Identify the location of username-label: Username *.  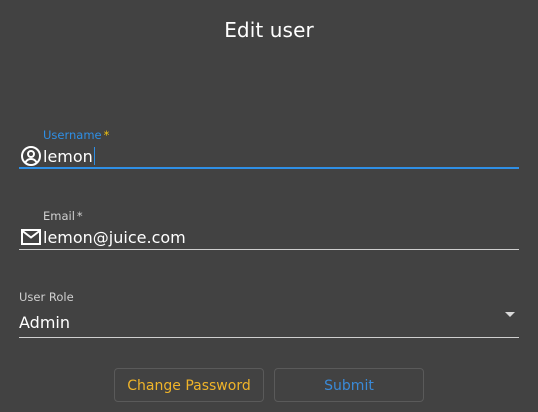
(76, 135).